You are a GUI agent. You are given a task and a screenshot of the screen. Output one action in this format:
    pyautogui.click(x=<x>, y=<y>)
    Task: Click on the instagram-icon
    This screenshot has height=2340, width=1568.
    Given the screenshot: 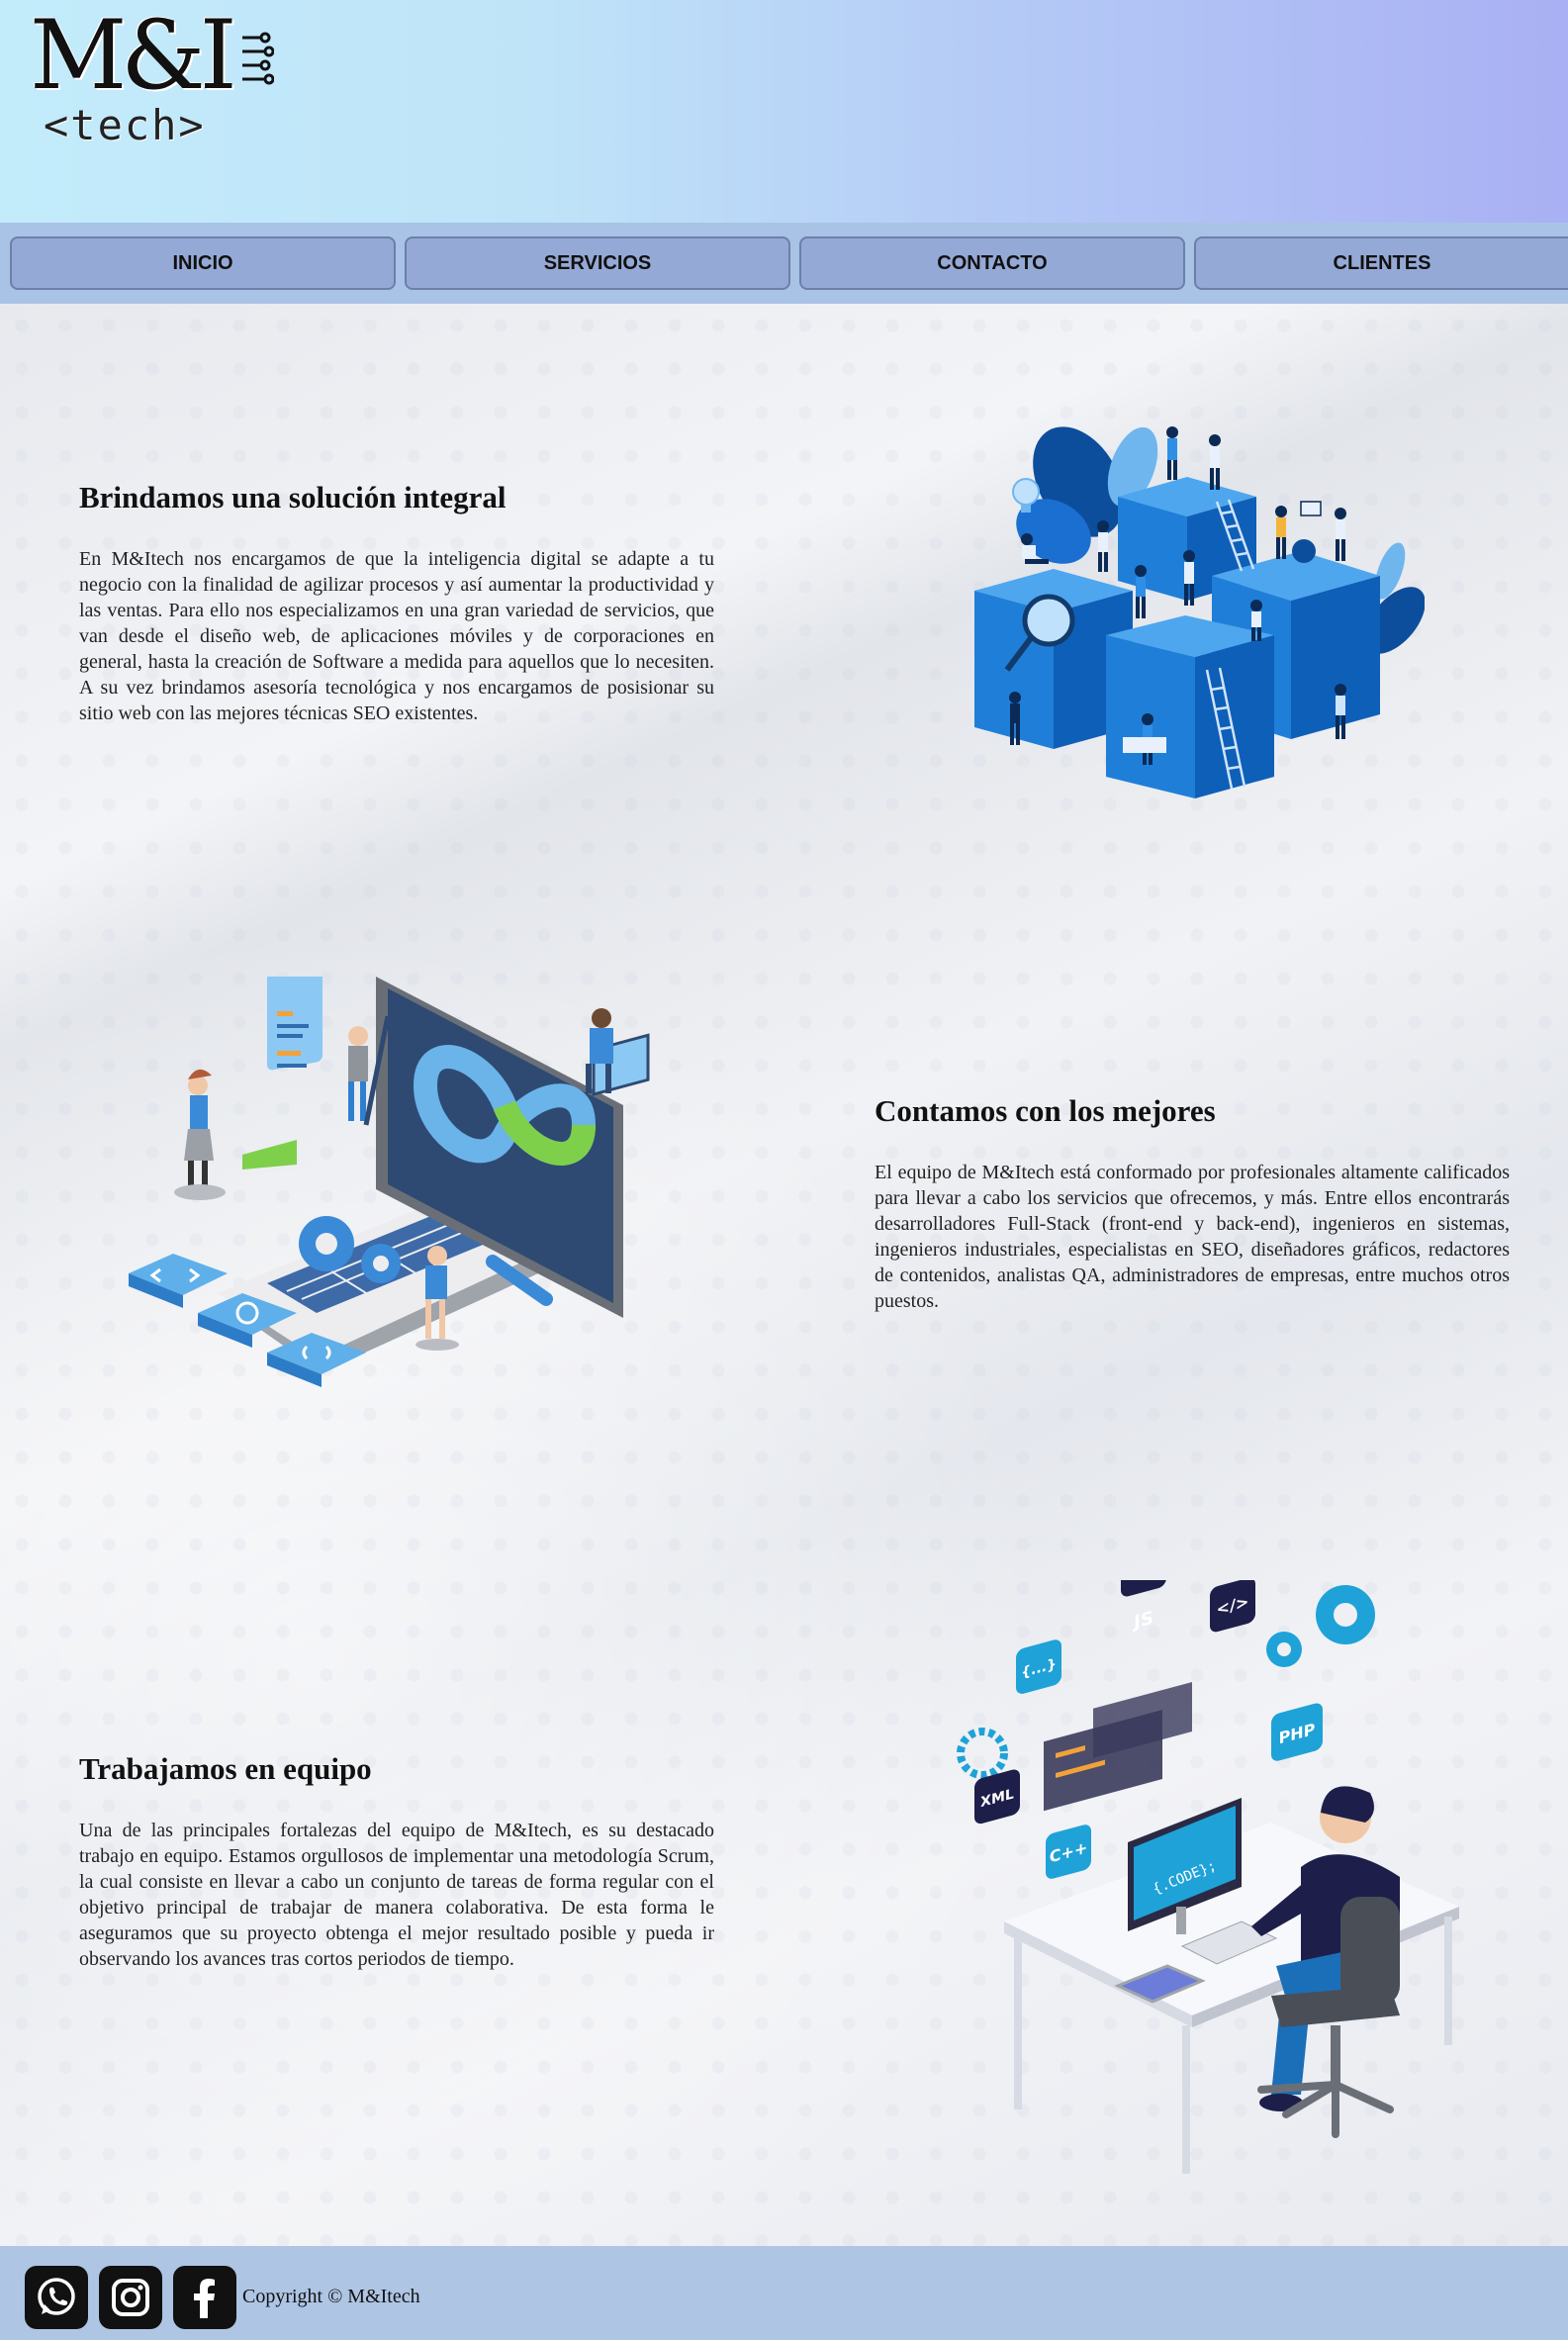 What is the action you would take?
    pyautogui.click(x=130, y=2297)
    